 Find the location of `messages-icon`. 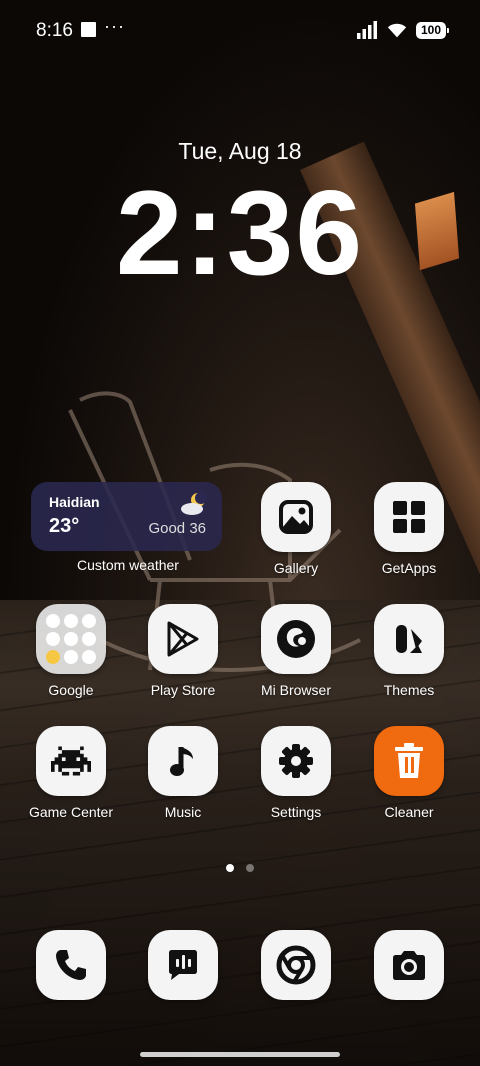

messages-icon is located at coordinates (183, 965).